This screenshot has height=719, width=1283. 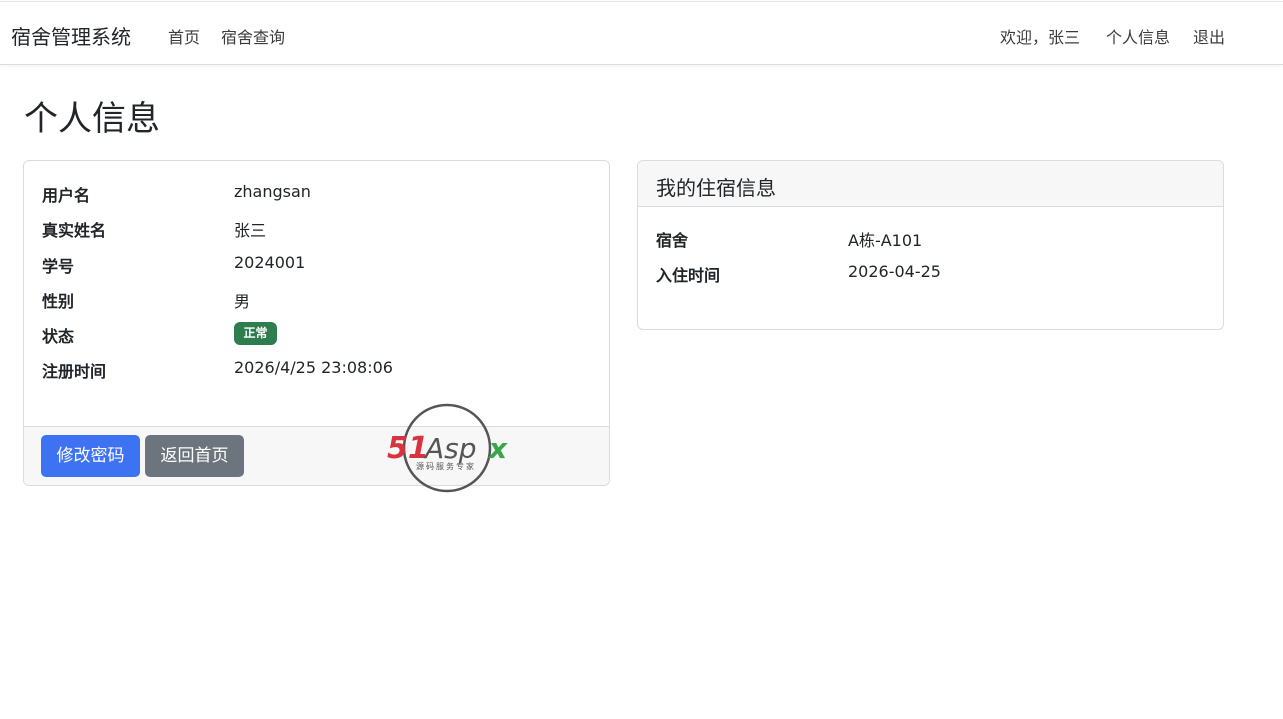 What do you see at coordinates (253, 36) in the screenshot?
I see `nav-link-dorm-query: 宿舍查询` at bounding box center [253, 36].